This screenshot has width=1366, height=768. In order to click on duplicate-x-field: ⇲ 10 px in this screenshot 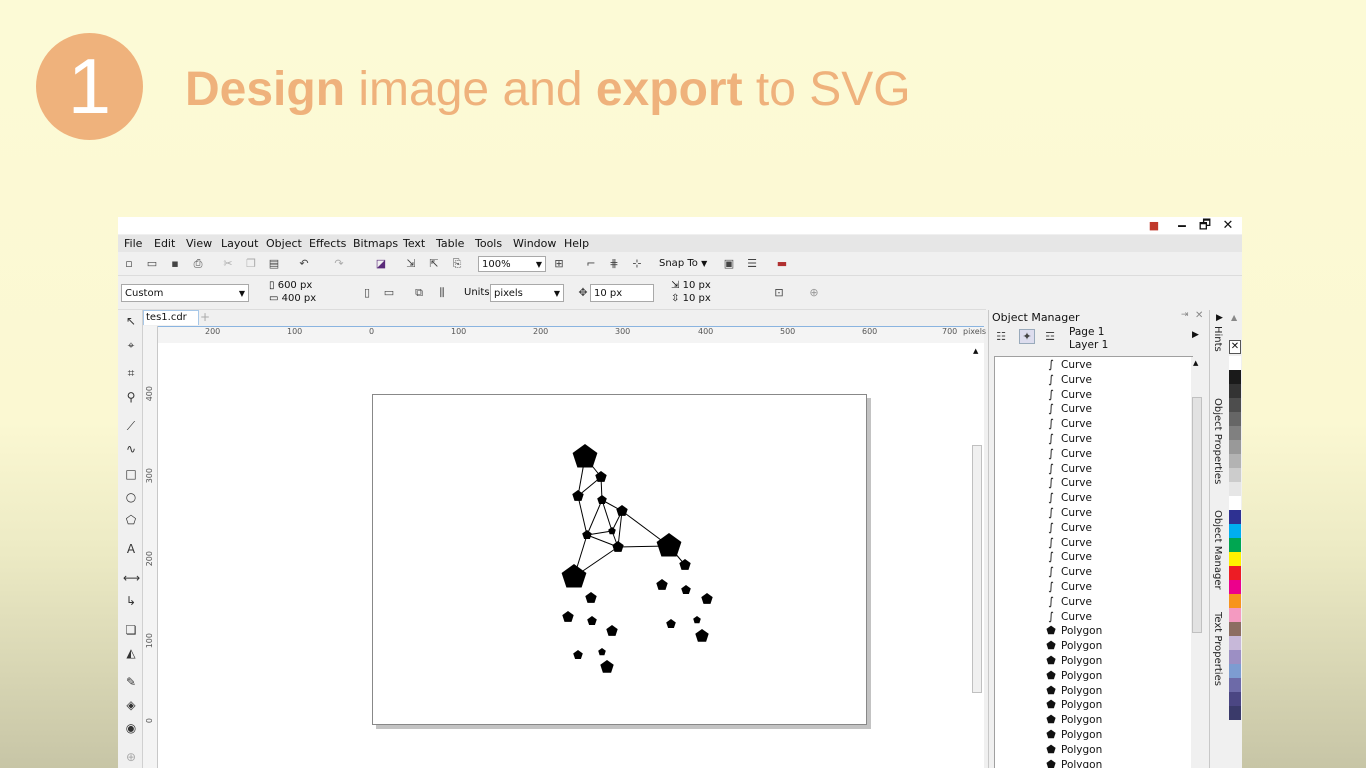, I will do `click(713, 285)`.